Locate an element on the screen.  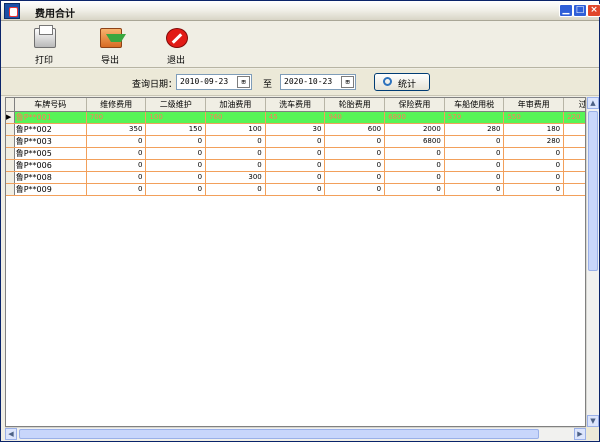
fee-cell: 300 is located at coordinates (235, 177).